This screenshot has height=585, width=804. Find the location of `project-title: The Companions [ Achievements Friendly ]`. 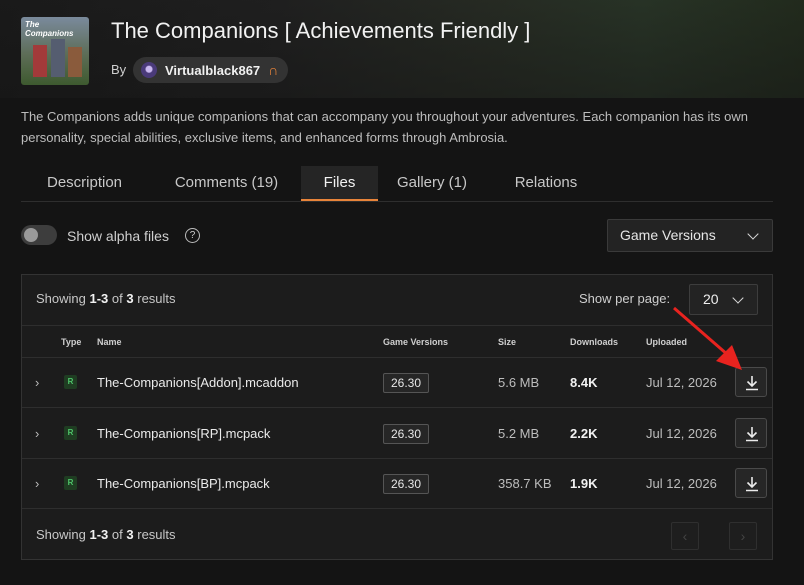

project-title: The Companions [ Achievements Friendly ] is located at coordinates (321, 30).